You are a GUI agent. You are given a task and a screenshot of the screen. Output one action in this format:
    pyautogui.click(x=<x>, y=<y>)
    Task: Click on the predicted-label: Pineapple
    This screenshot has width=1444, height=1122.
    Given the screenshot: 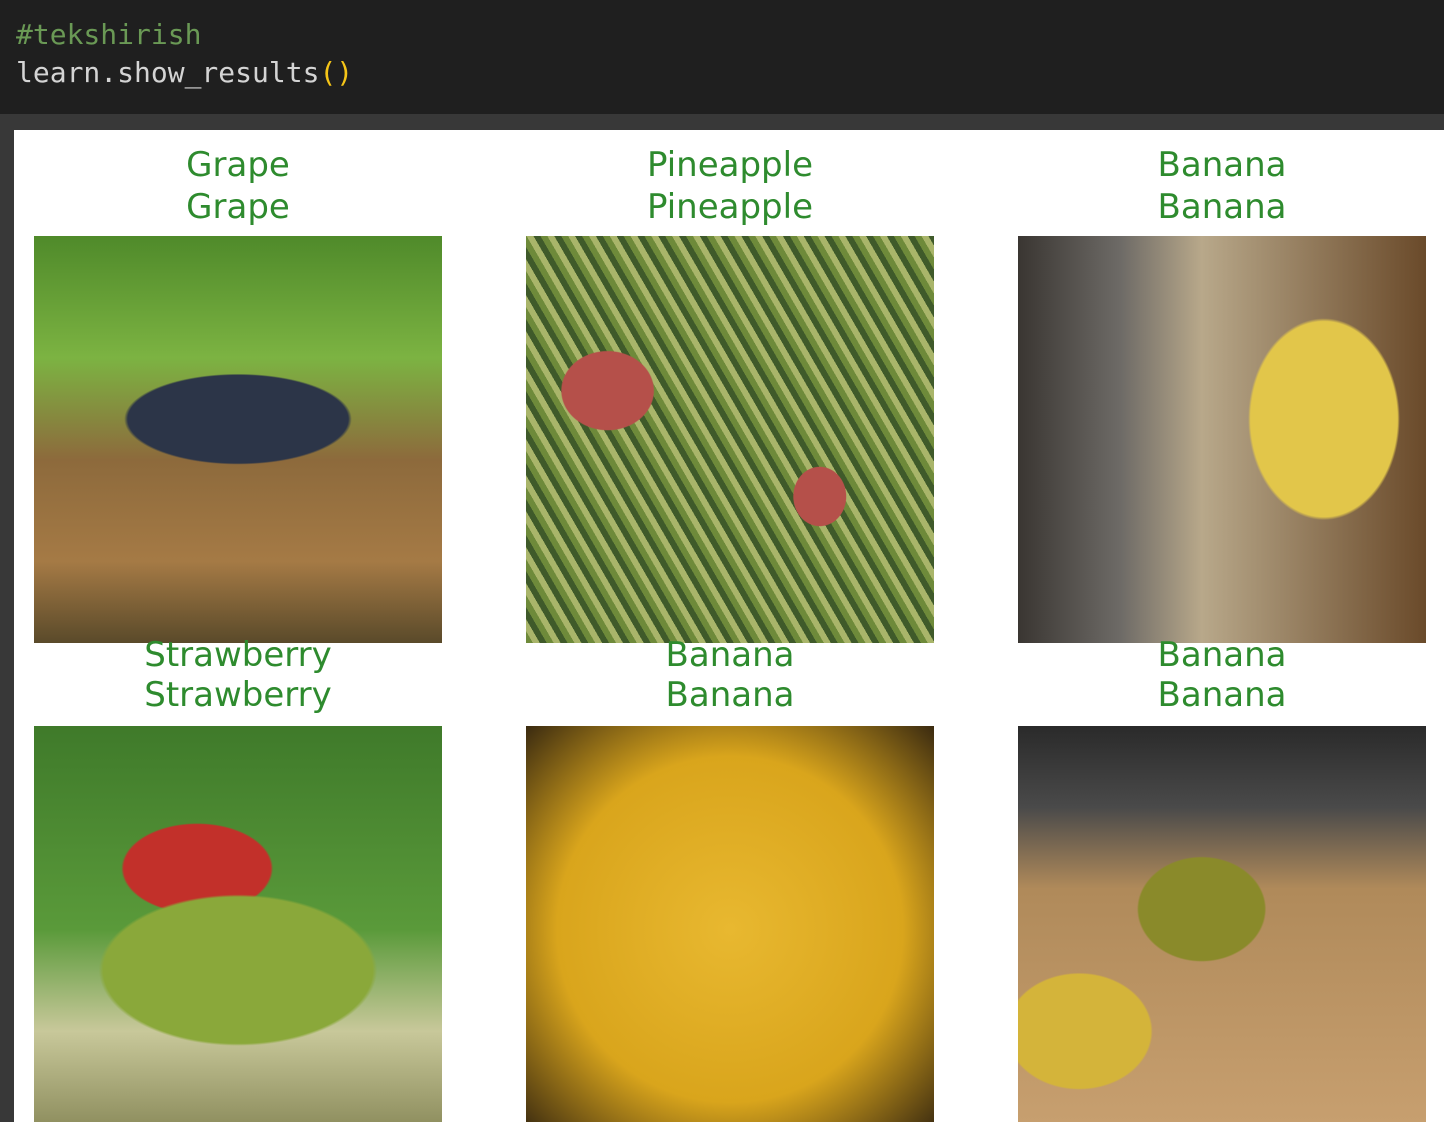 What is the action you would take?
    pyautogui.click(x=730, y=207)
    